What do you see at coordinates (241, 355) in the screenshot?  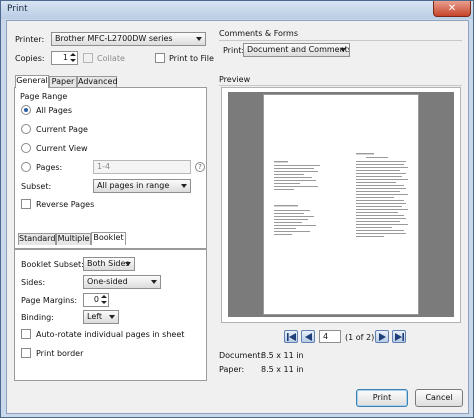 I see `document-size-label: Document:` at bounding box center [241, 355].